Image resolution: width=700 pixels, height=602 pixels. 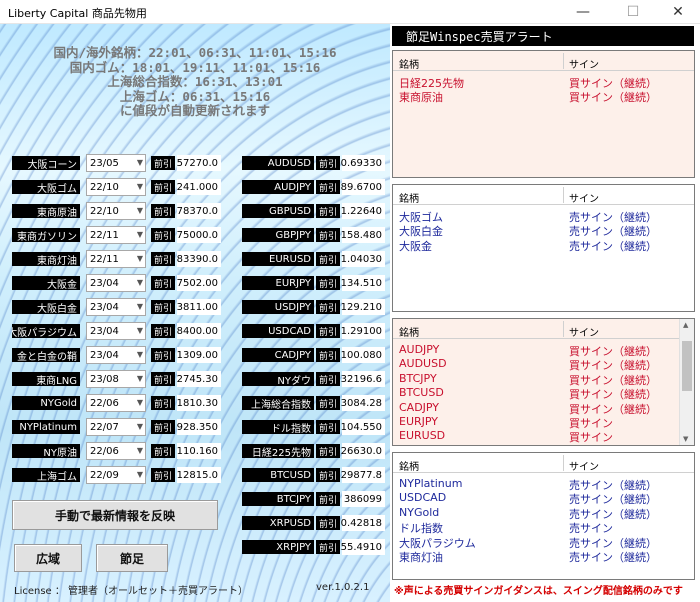 What do you see at coordinates (685, 325) in the screenshot?
I see `scroll-up-icon: ▲` at bounding box center [685, 325].